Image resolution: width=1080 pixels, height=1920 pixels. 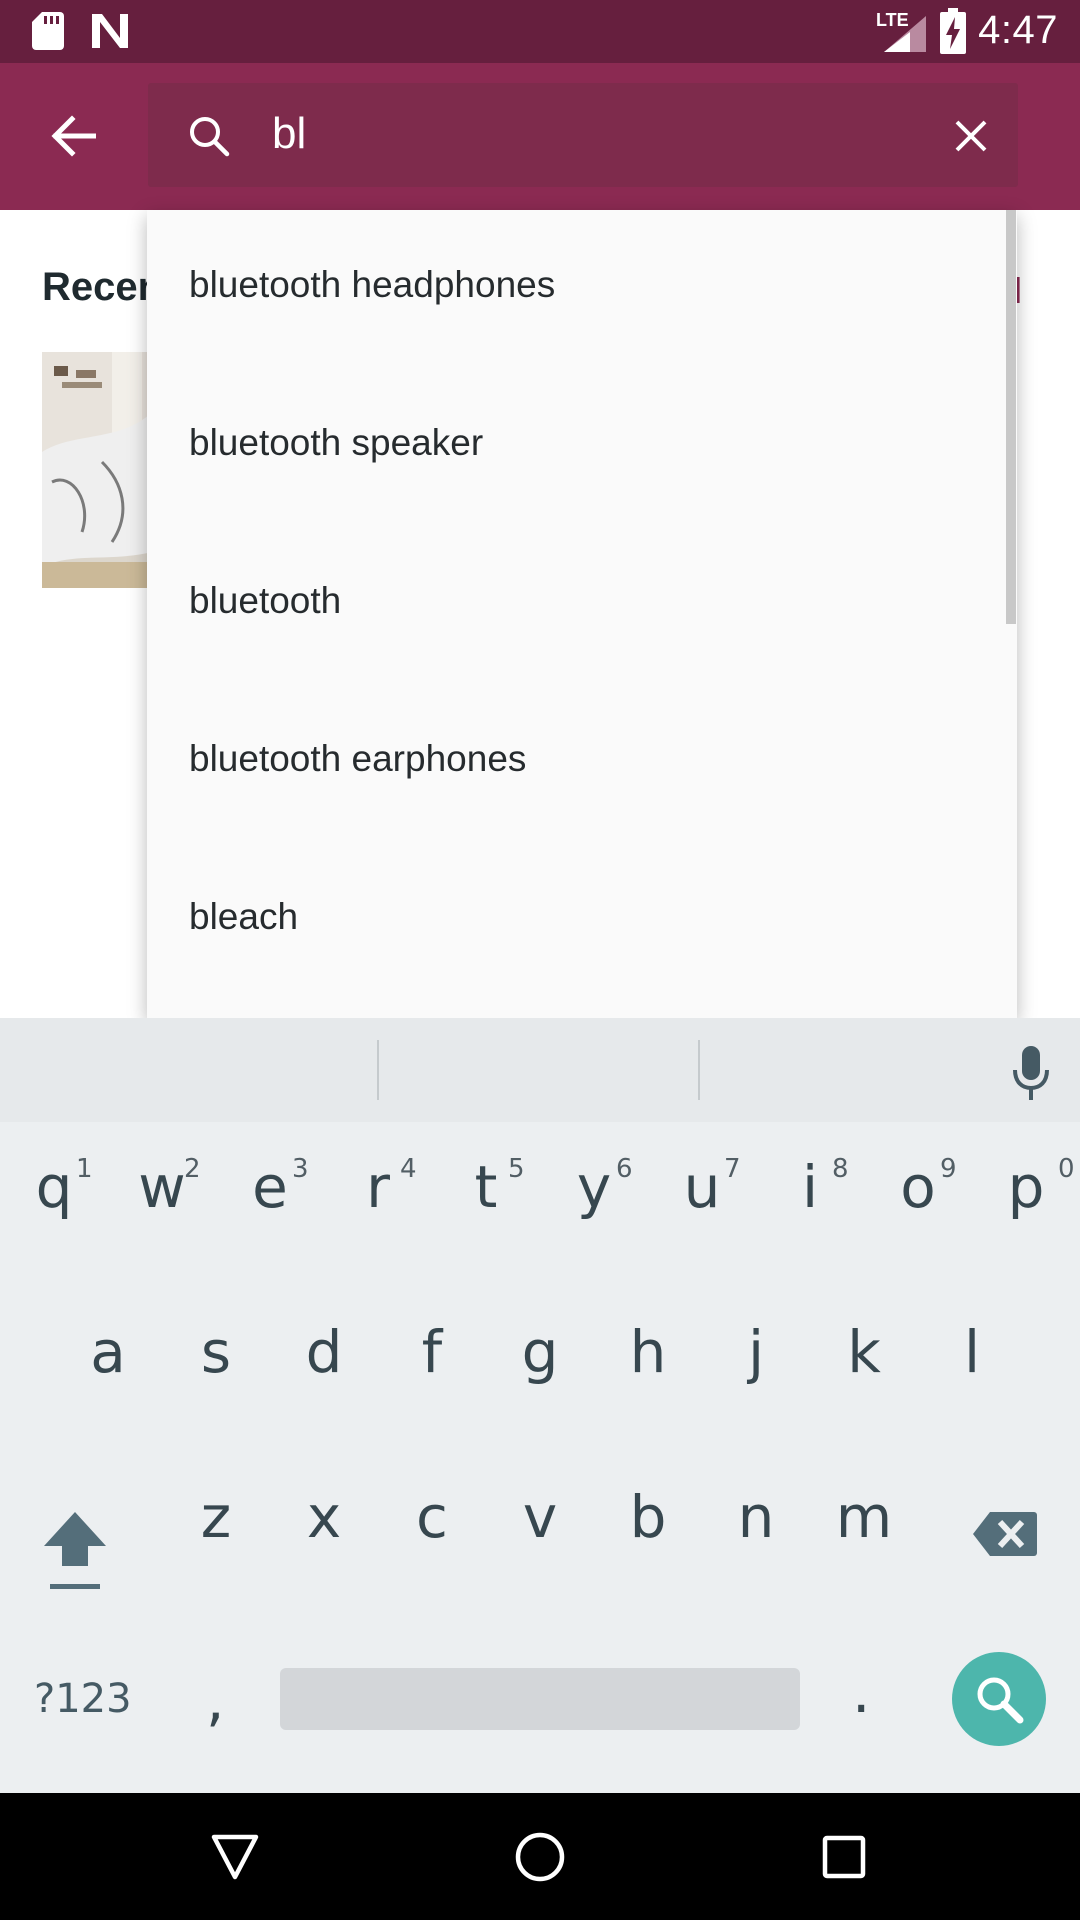 What do you see at coordinates (918, 1187) in the screenshot?
I see `key-label: o` at bounding box center [918, 1187].